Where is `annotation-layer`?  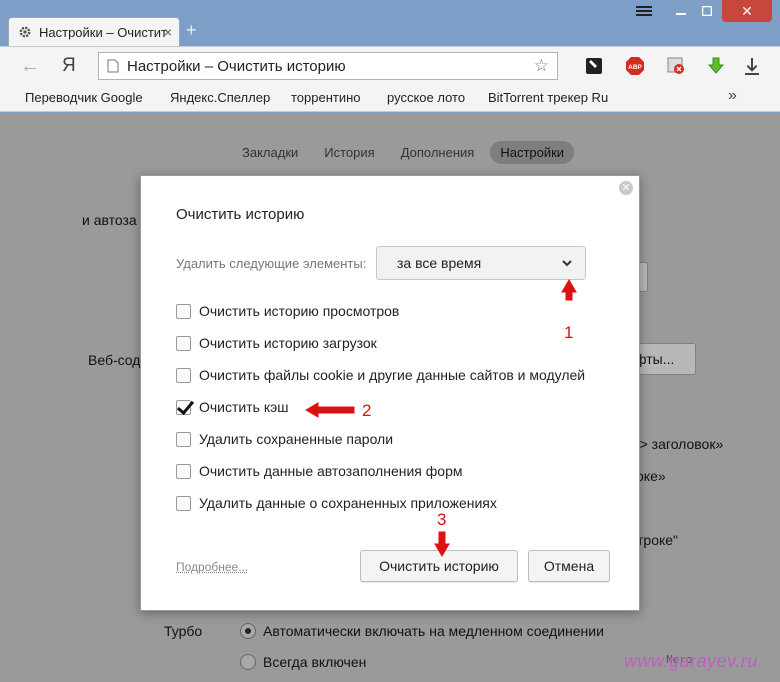 annotation-layer is located at coordinates (441, 418).